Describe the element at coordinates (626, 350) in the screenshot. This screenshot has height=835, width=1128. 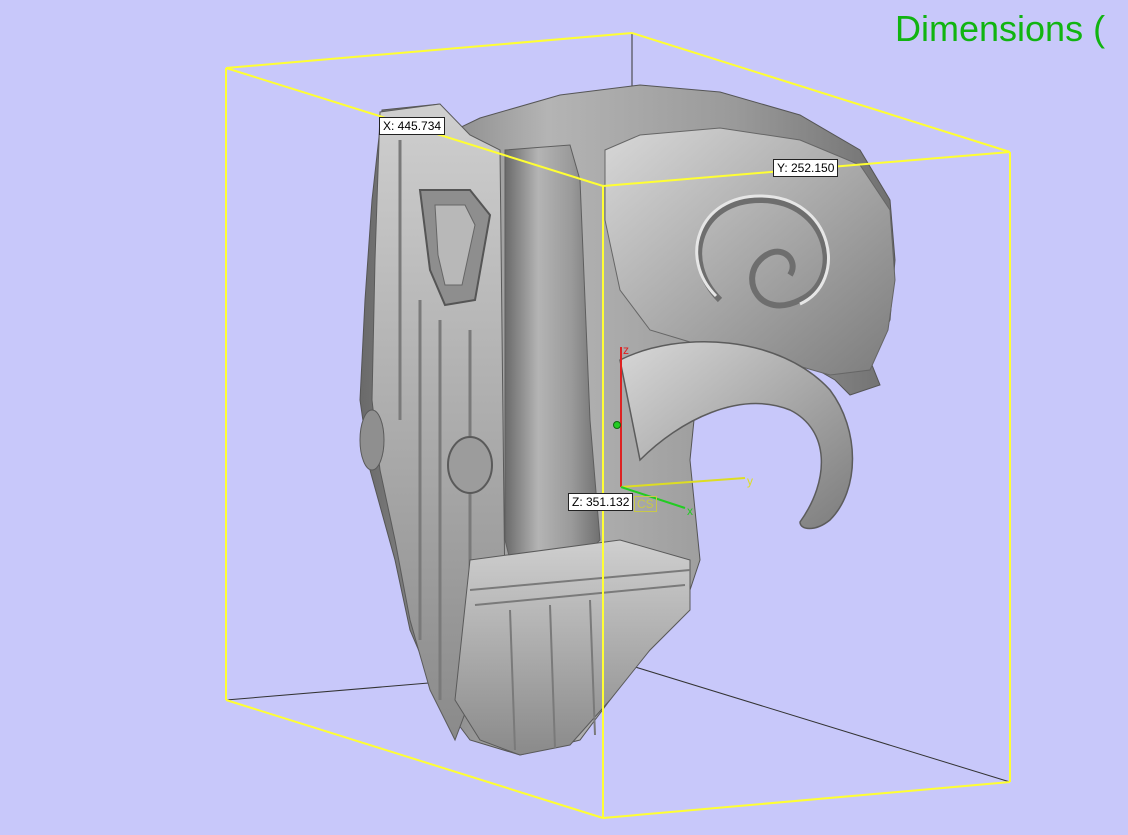
I see `z-axis-label: z` at that location.